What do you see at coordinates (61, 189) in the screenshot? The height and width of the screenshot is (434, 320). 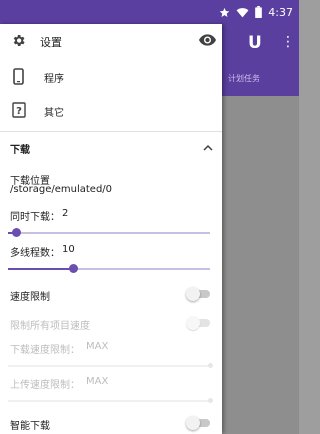 I see `download-location-path: /storage/emulated/0` at bounding box center [61, 189].